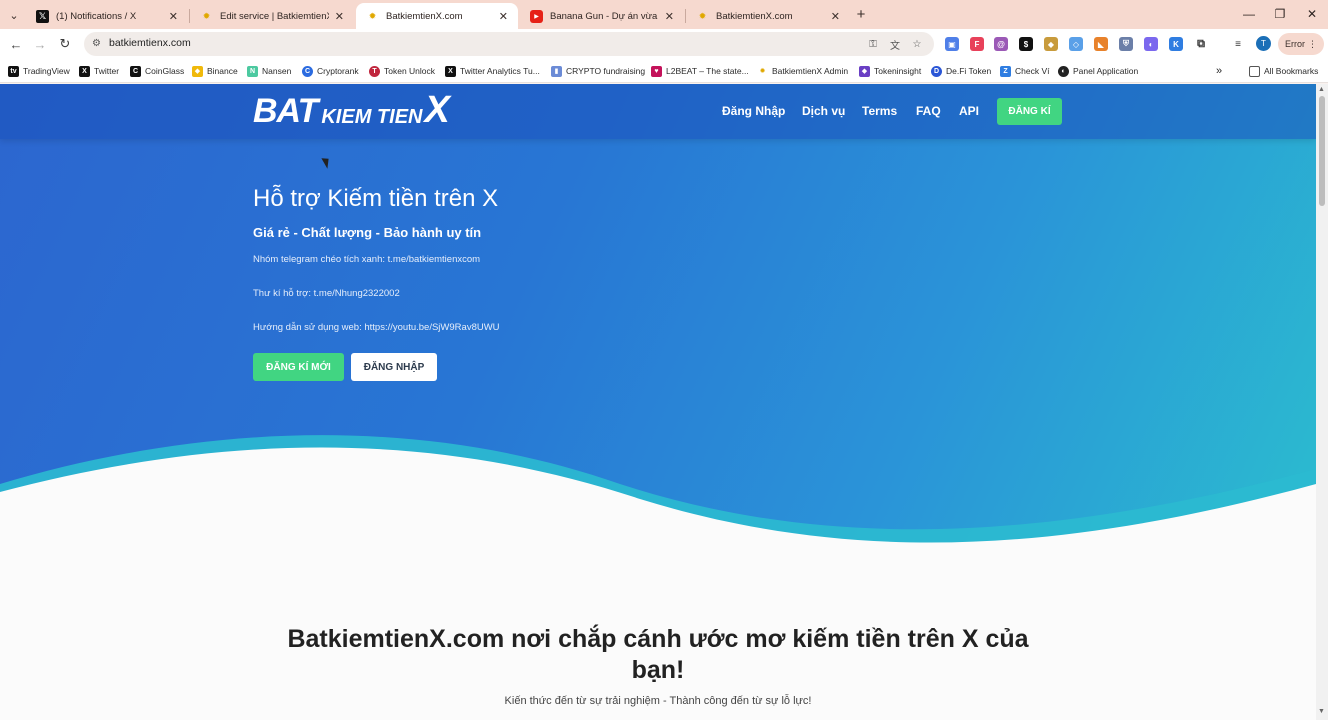  Describe the element at coordinates (150, 43) in the screenshot. I see `url-text: batkiemtienx.com` at that location.